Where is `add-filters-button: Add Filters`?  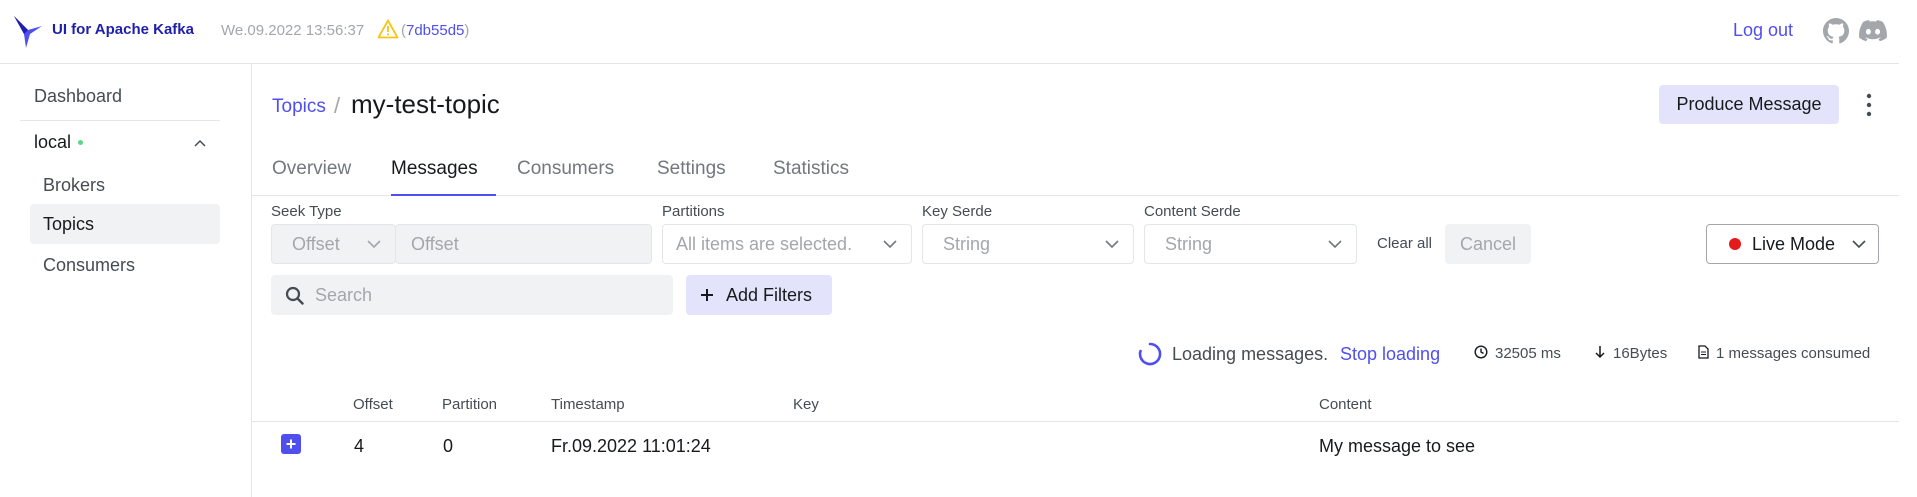
add-filters-button: Add Filters is located at coordinates (759, 295).